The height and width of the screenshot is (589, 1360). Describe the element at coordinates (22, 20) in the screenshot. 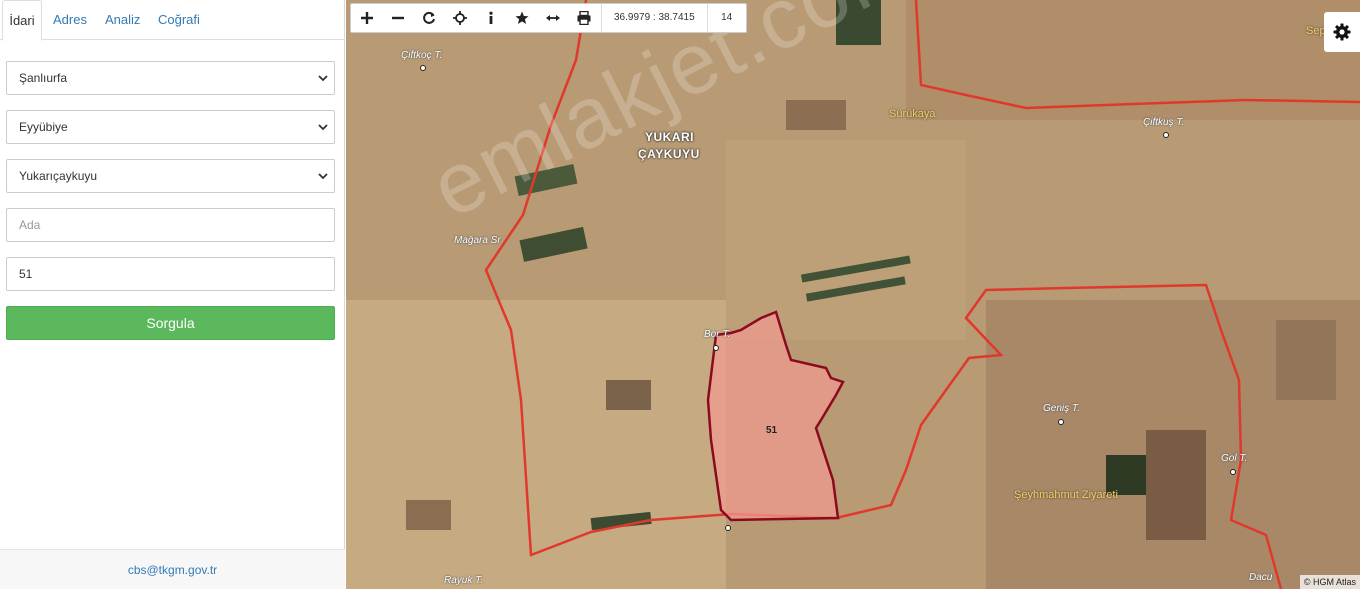

I see `tab-idari: İdari` at that location.